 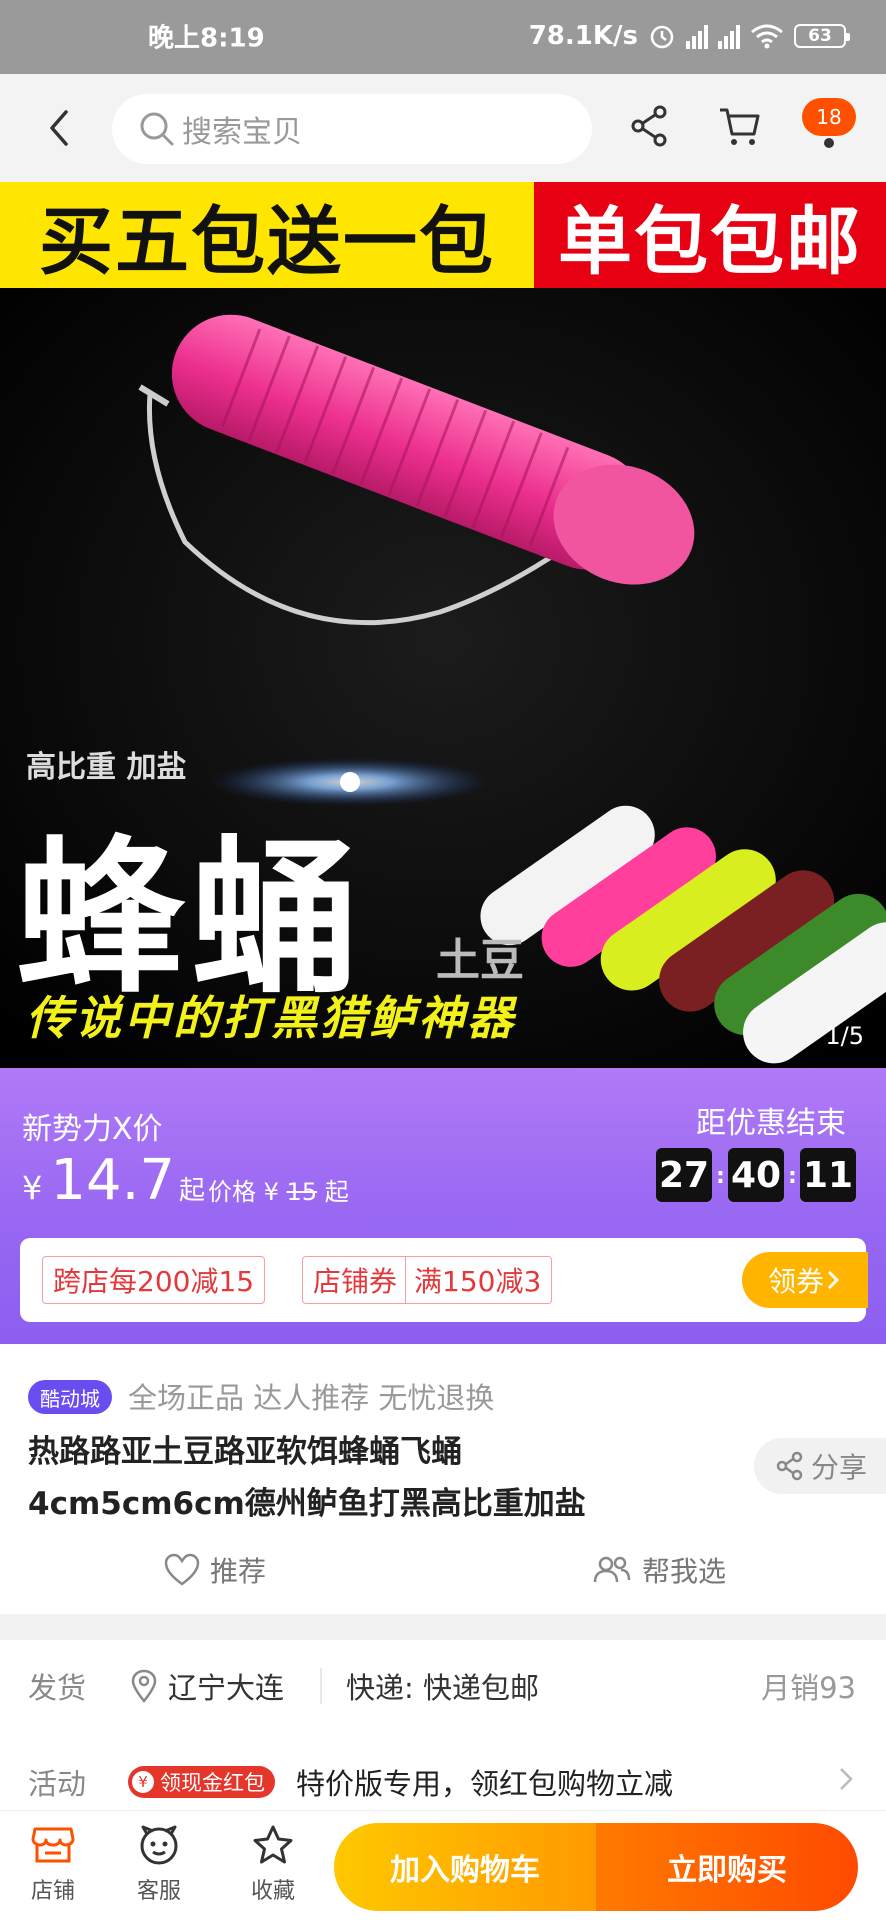 I want to click on search-icon, so click(x=157, y=129).